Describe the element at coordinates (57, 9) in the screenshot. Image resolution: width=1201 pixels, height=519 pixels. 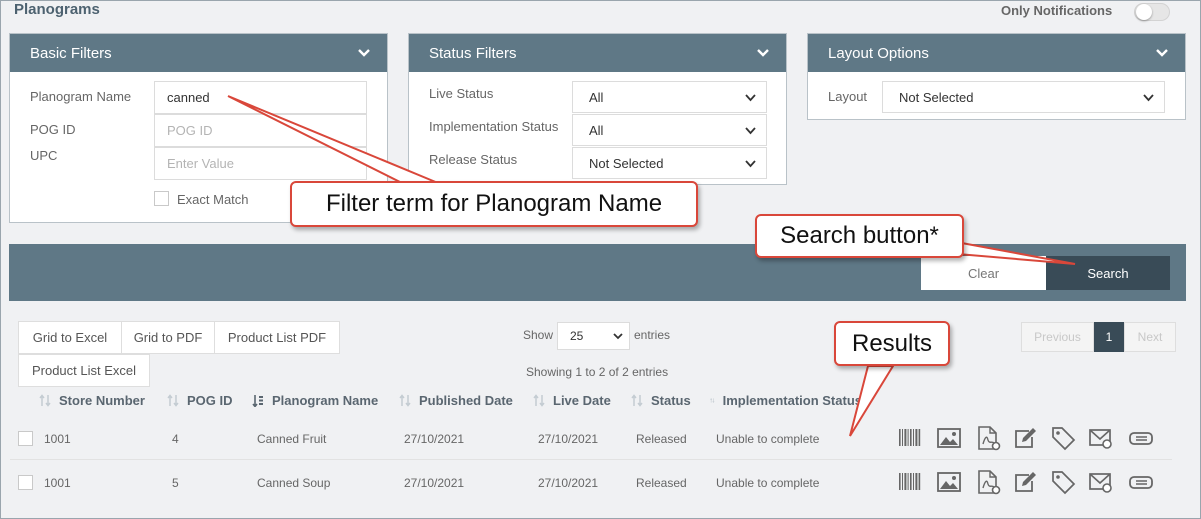
I see `page-title: Planograms` at that location.